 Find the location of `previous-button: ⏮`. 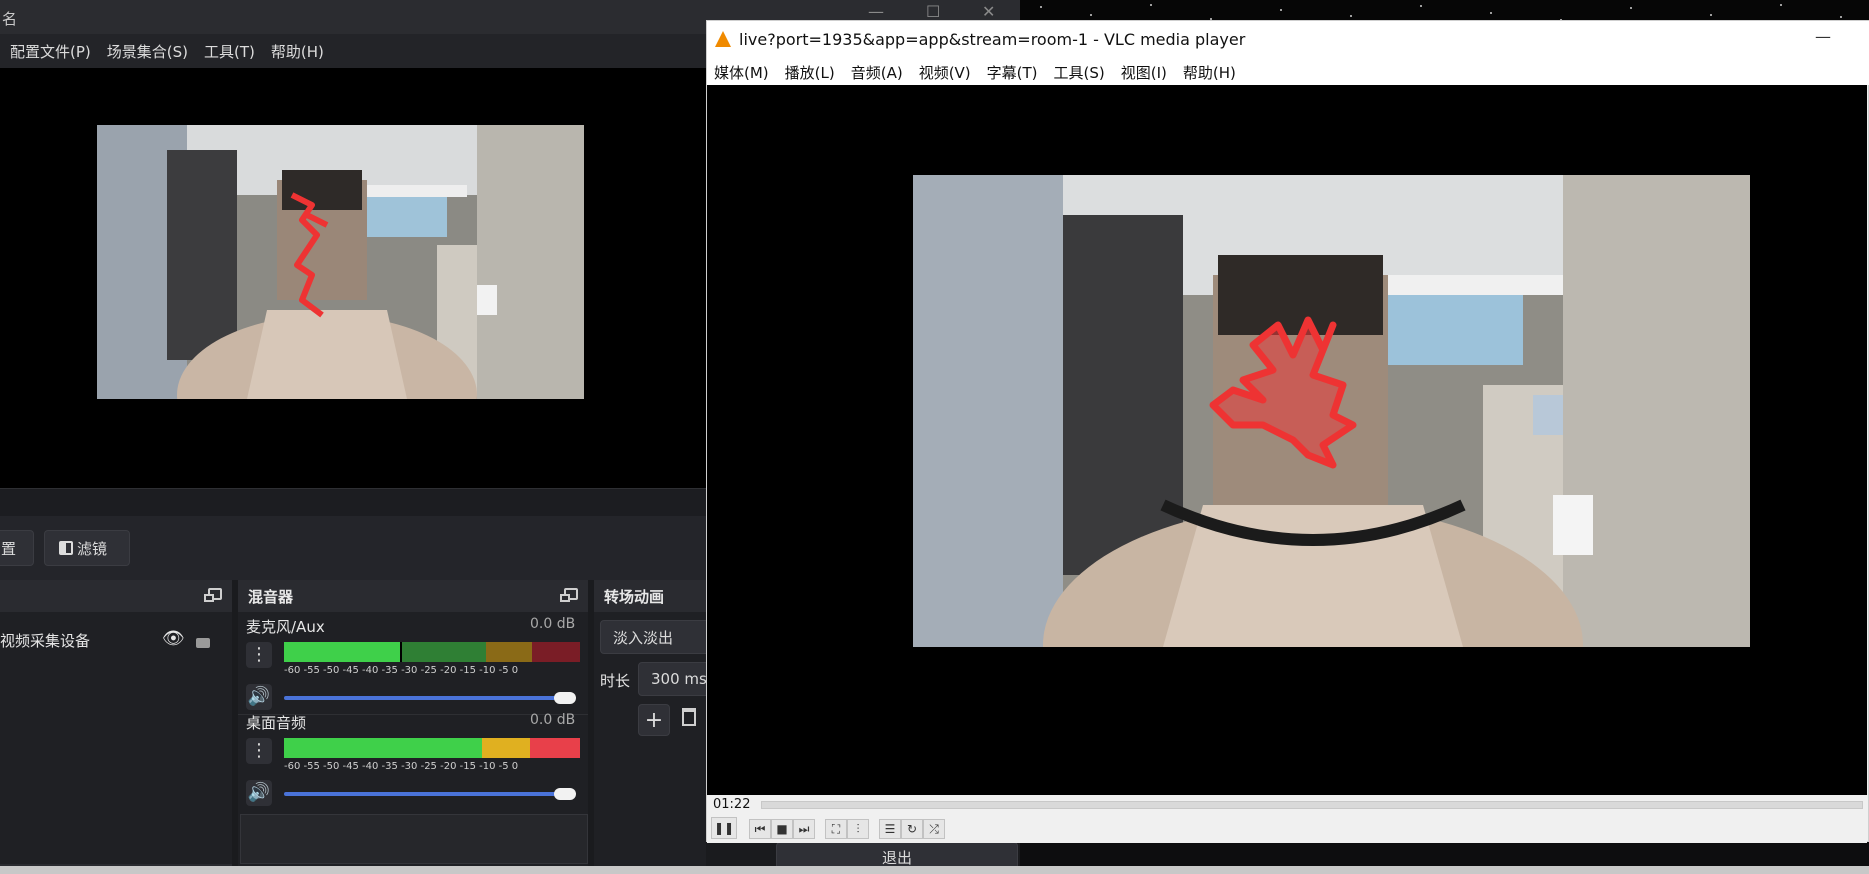

previous-button: ⏮ is located at coordinates (760, 829).